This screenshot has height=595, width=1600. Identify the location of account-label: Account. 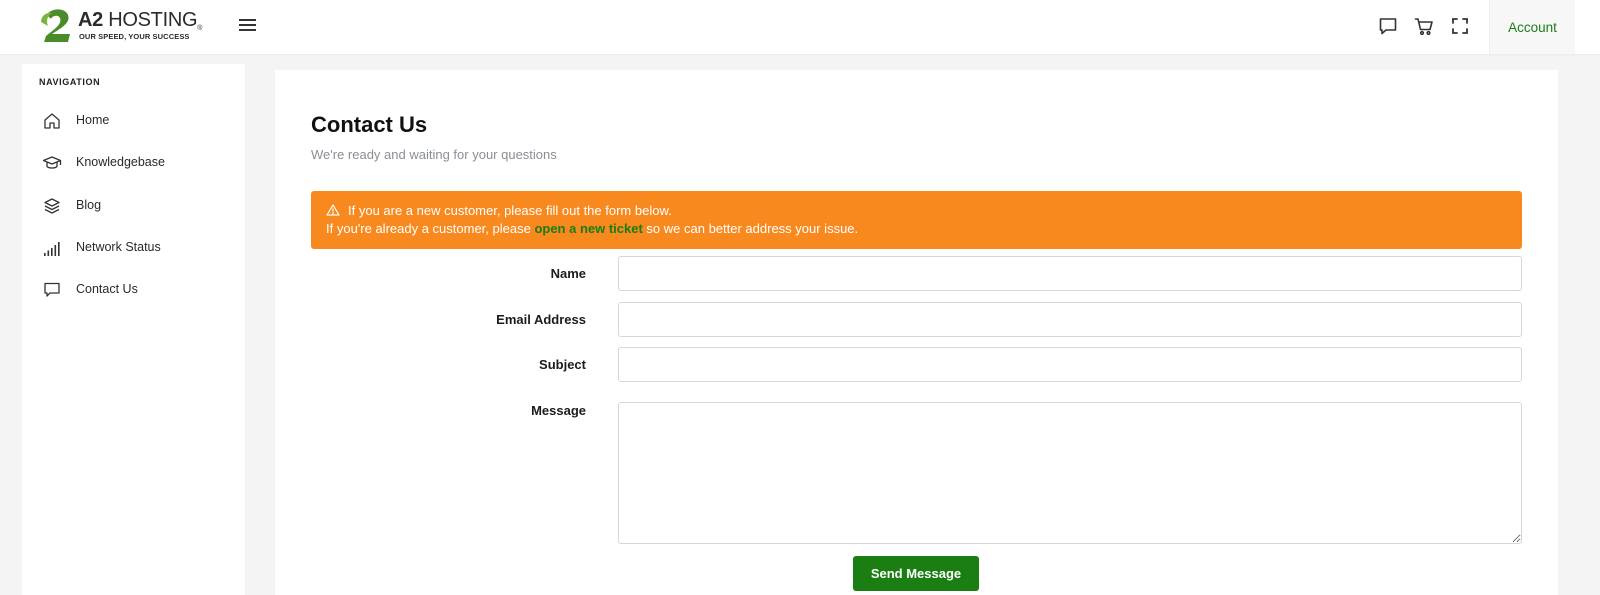
(1532, 27).